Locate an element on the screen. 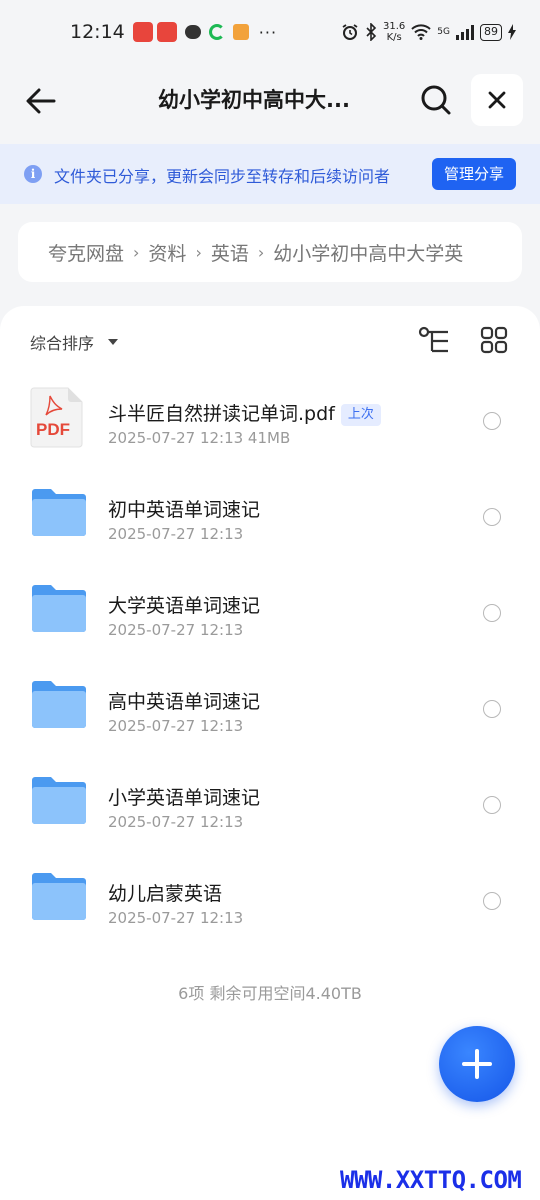 This screenshot has width=540, height=1200. tree-view-button is located at coordinates (435, 341).